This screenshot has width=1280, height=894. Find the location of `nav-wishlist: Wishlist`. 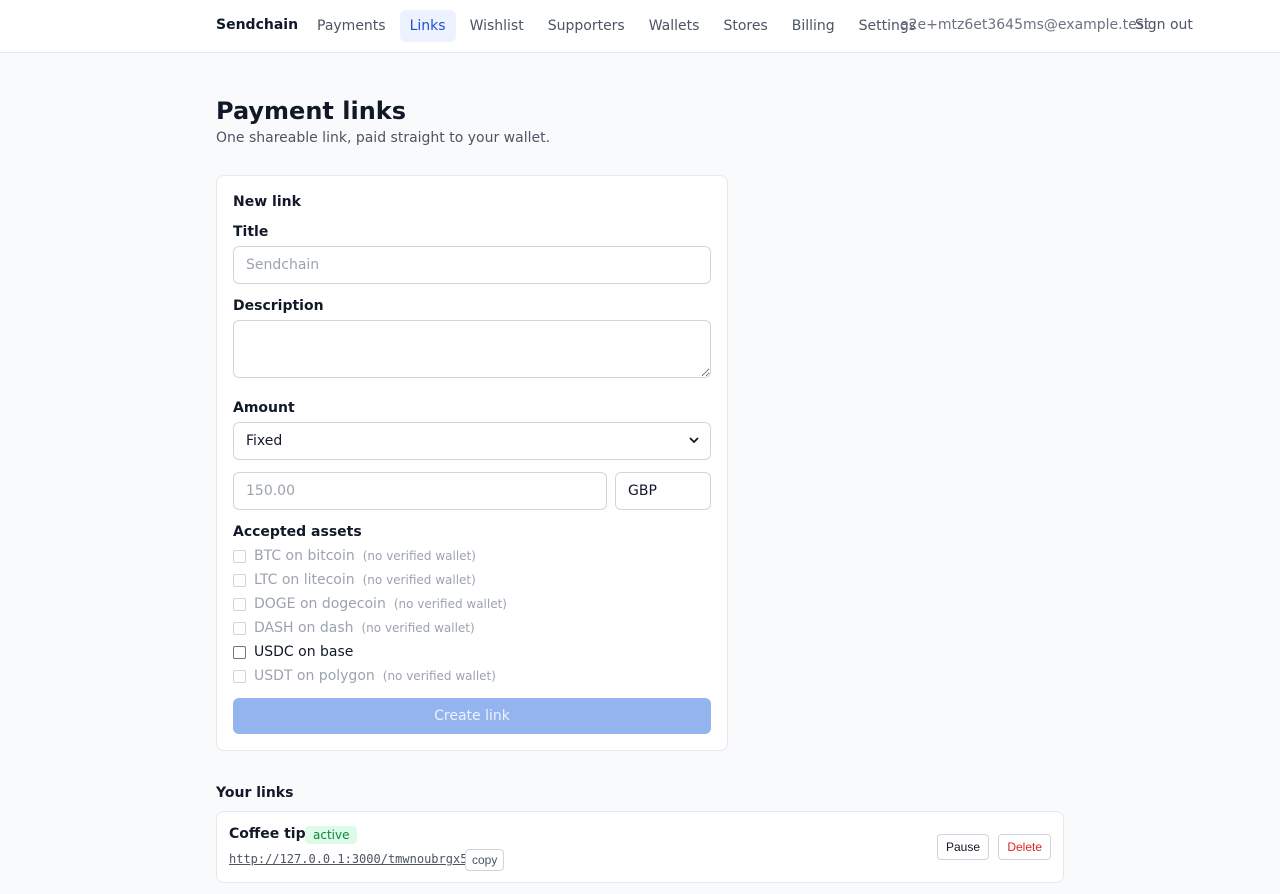

nav-wishlist: Wishlist is located at coordinates (497, 26).